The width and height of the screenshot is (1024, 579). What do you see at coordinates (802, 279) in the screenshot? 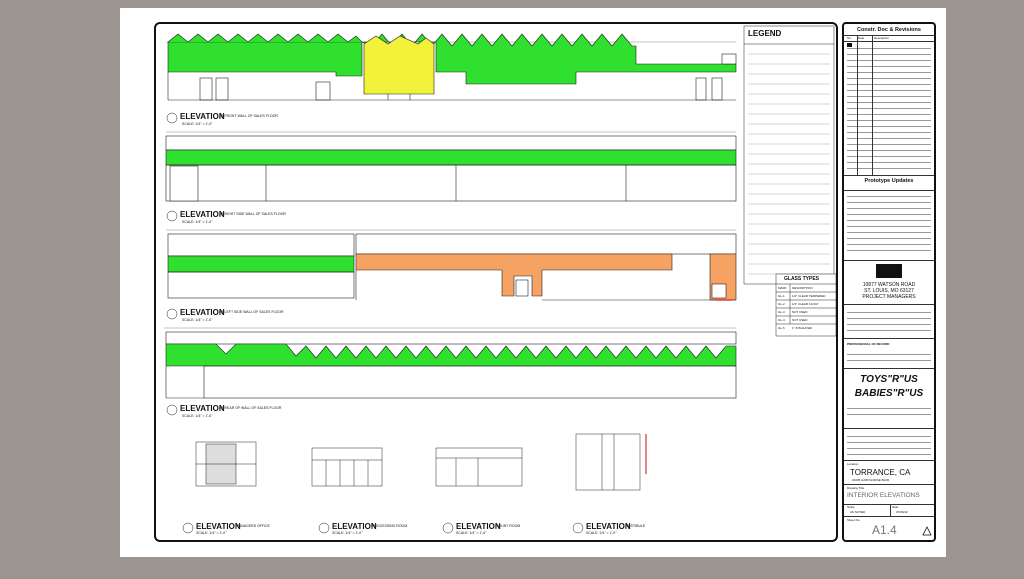
I see `glass-types-title: GLASS TYPES` at bounding box center [802, 279].